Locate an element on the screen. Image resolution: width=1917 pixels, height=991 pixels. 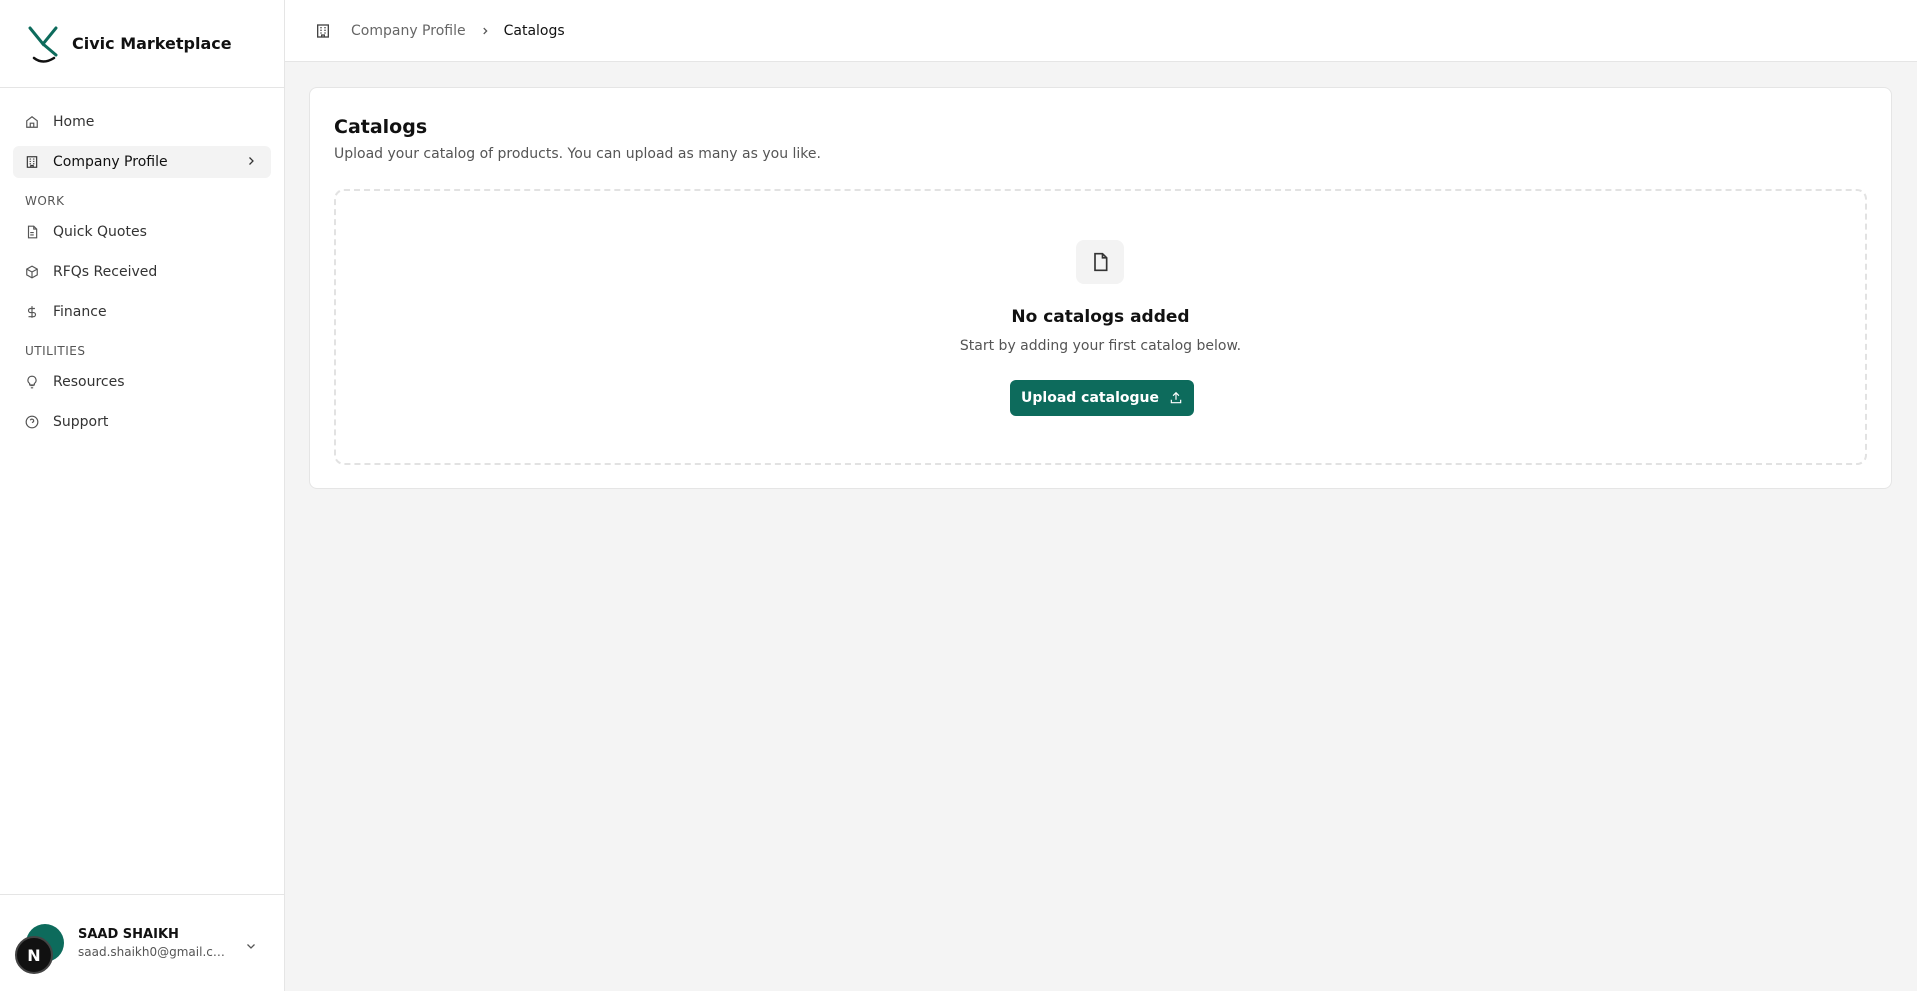
page-title: Catalogs is located at coordinates (381, 127).